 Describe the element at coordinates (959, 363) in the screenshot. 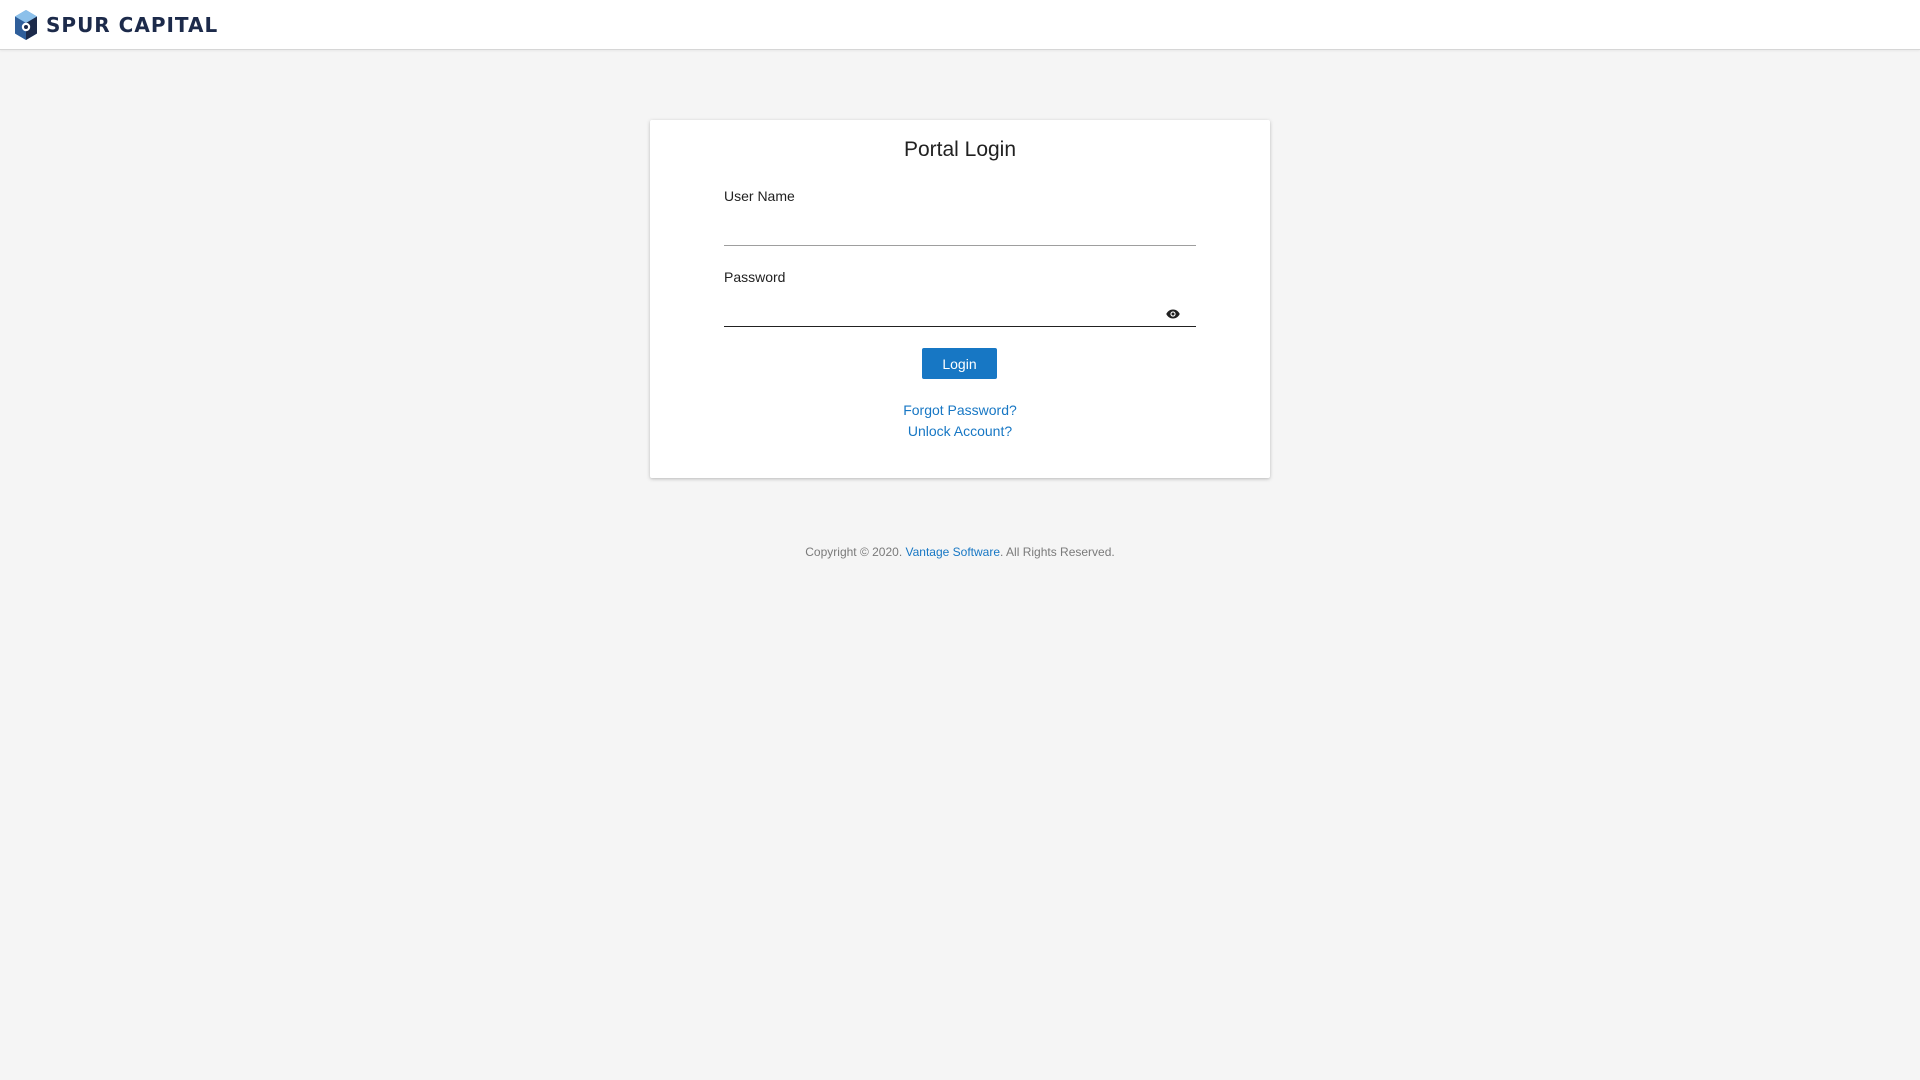

I see `login-button: Login` at that location.